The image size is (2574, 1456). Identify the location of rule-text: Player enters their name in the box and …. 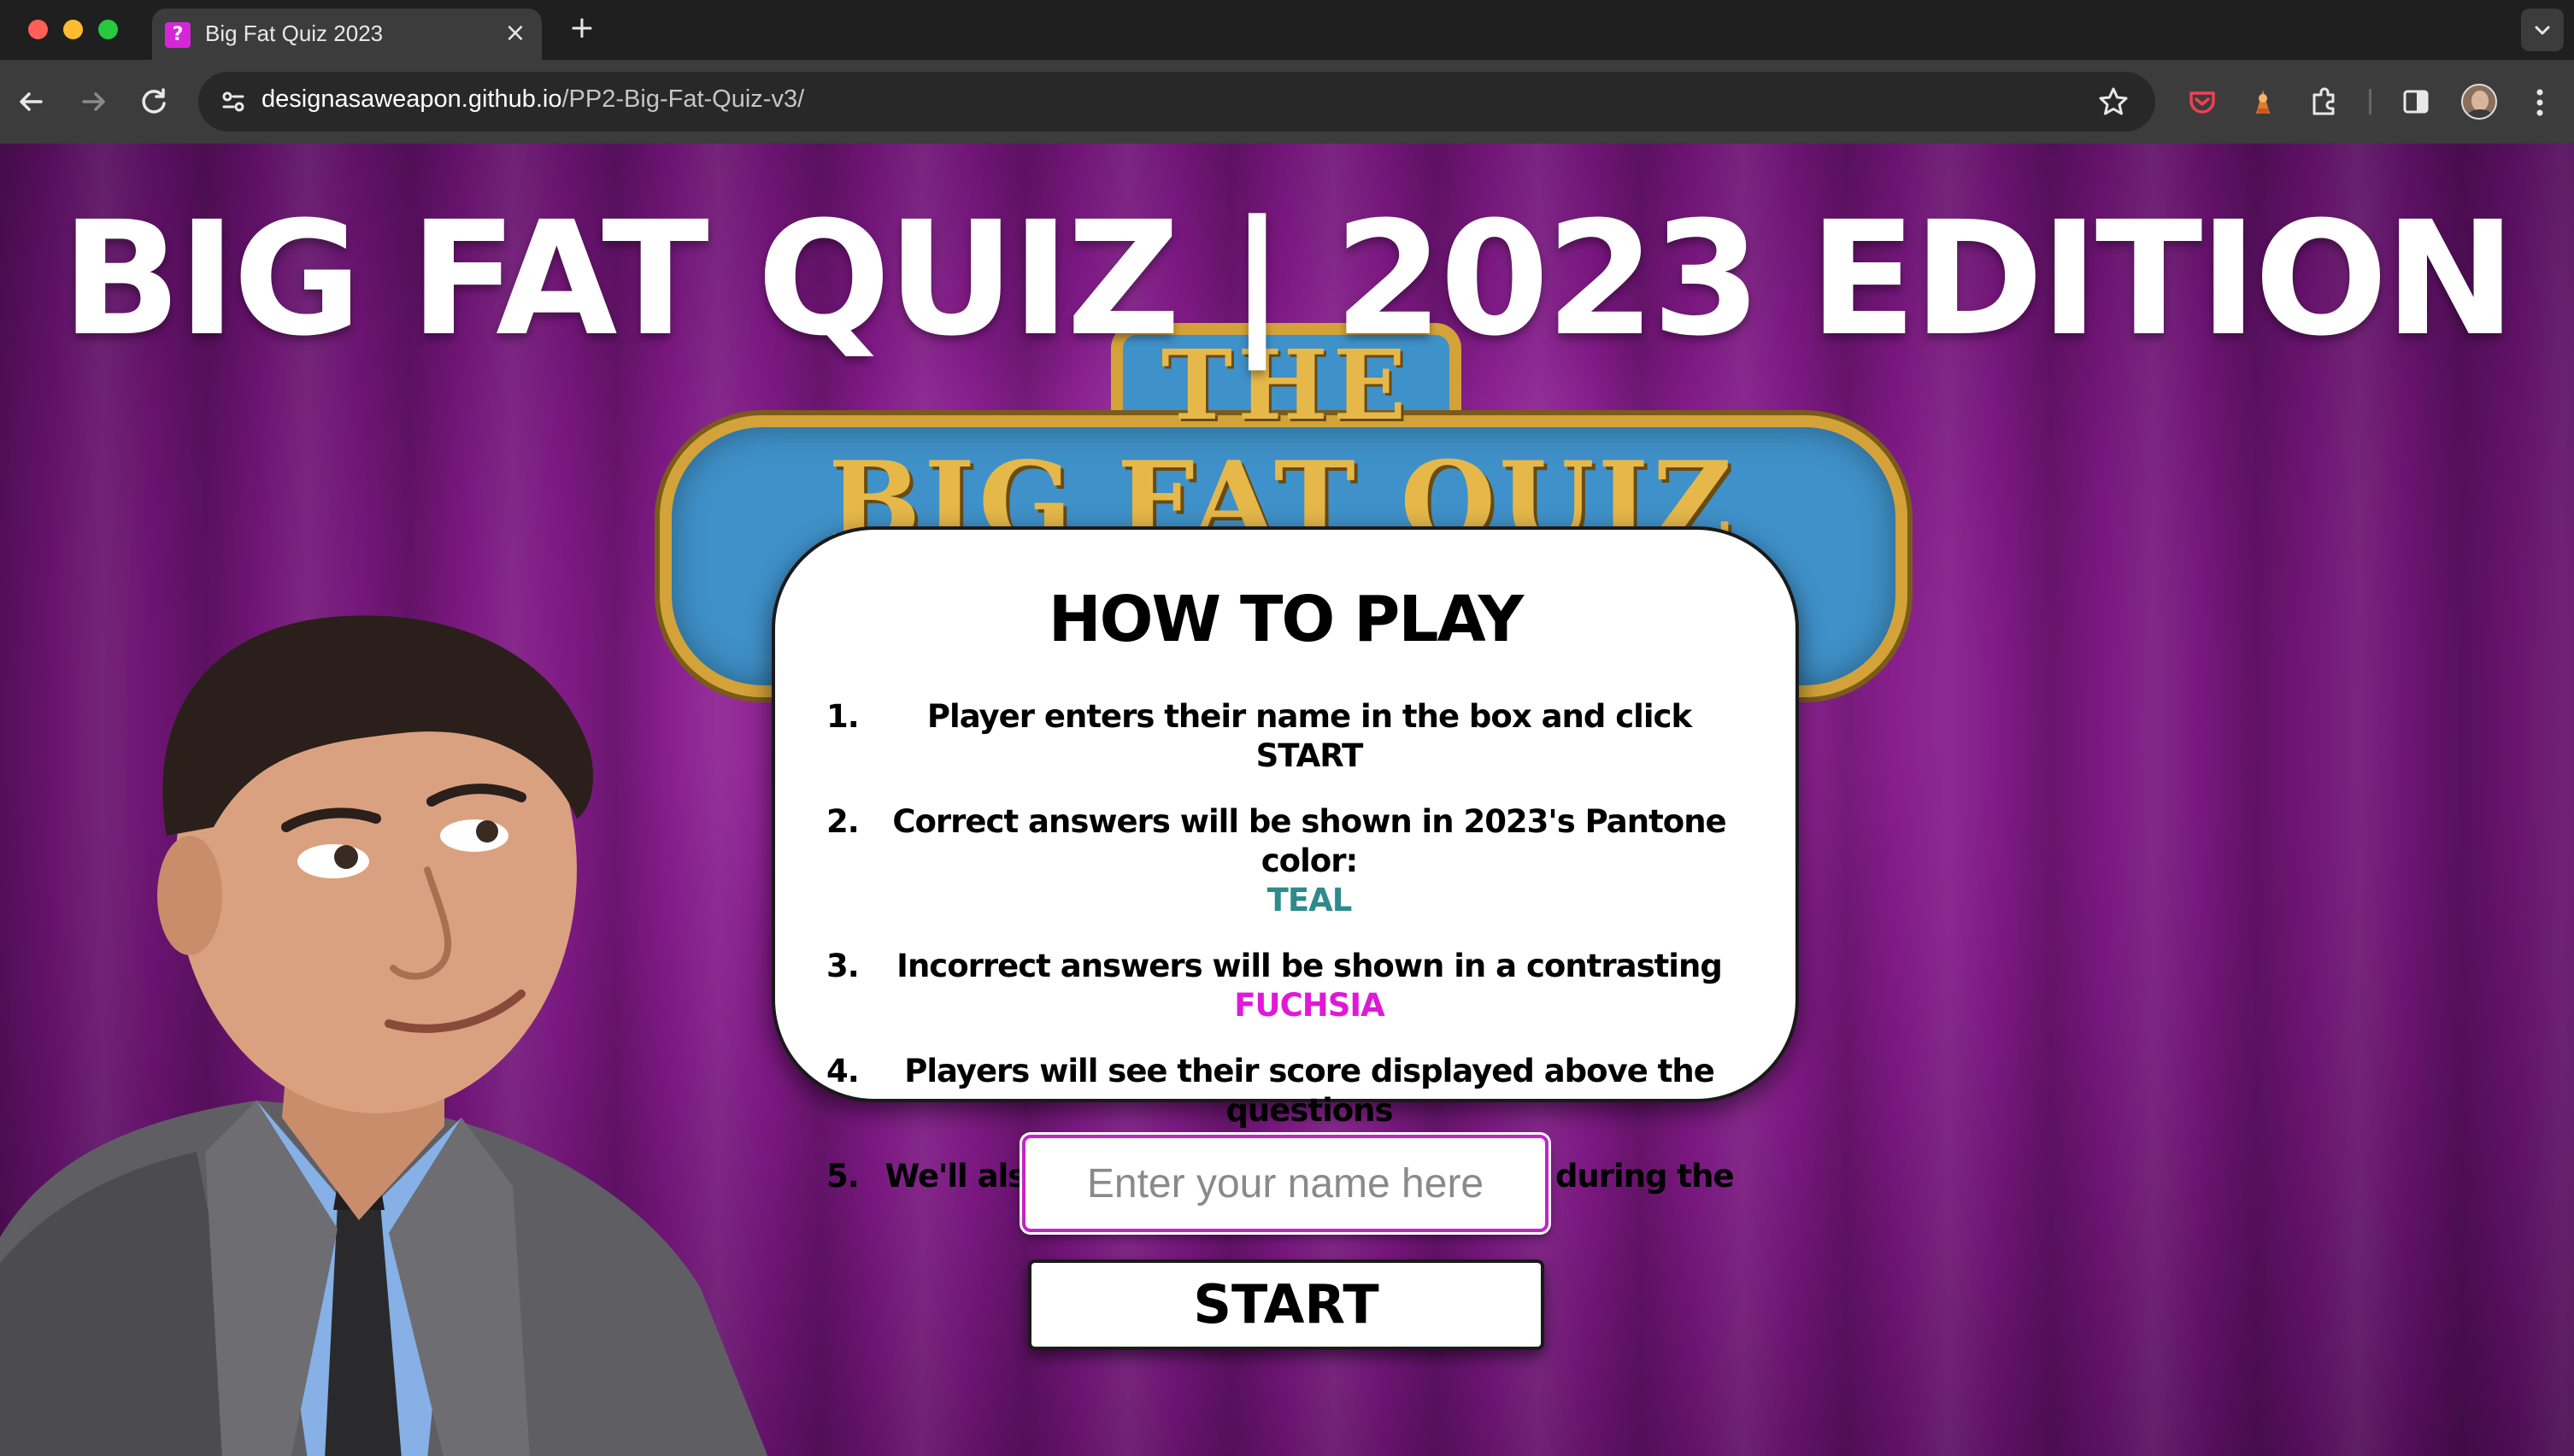
(1309, 736).